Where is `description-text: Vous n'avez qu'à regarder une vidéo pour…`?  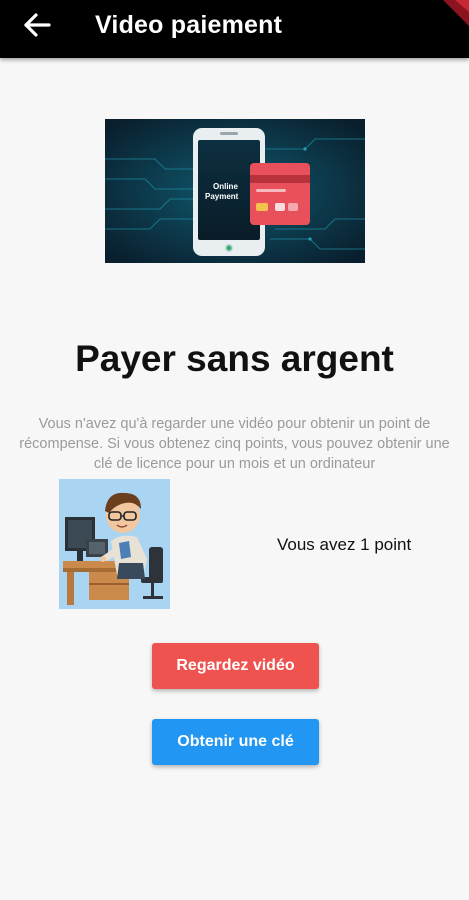
description-text: Vous n'avez qu'à regarder une vidéo pour… is located at coordinates (234, 444).